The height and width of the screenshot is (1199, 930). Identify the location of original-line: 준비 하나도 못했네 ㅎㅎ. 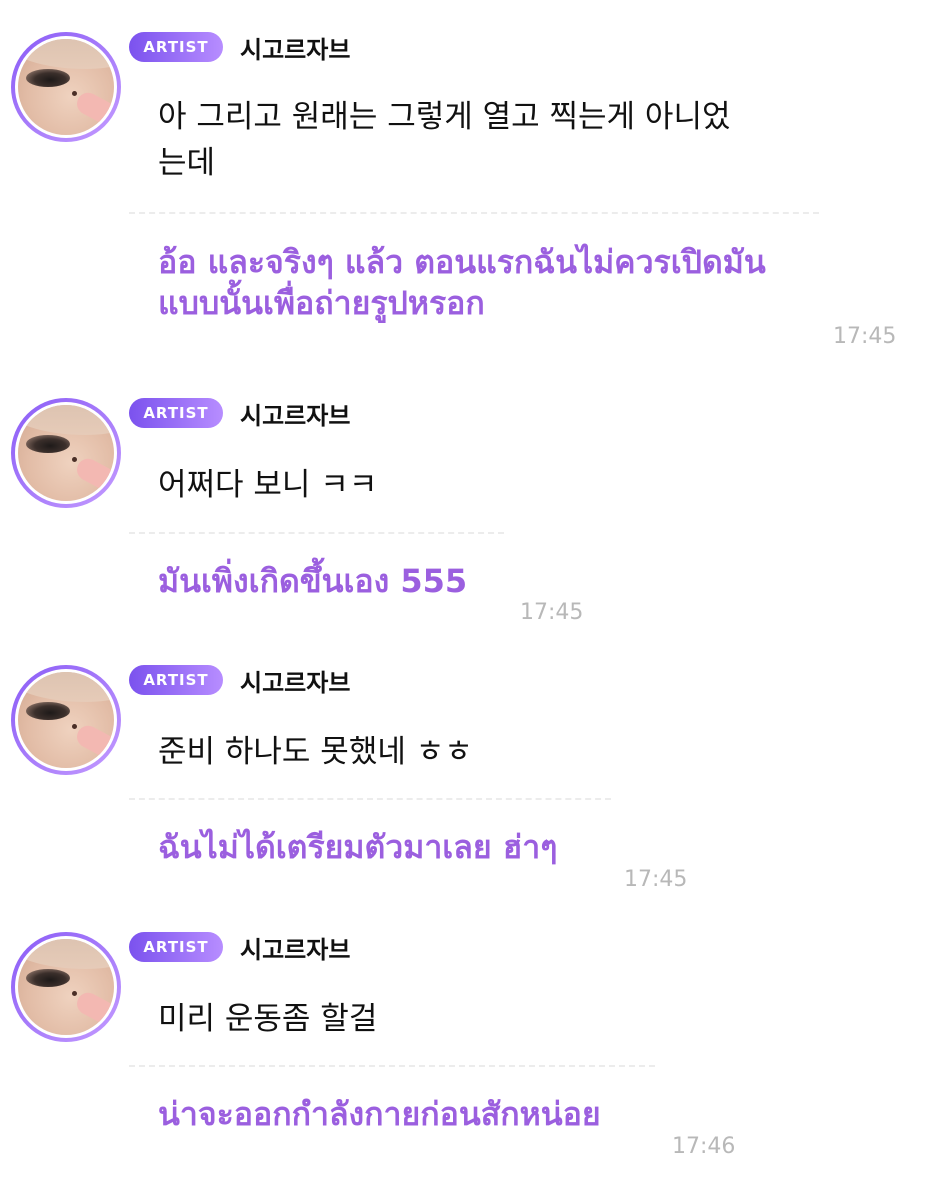
(315, 752).